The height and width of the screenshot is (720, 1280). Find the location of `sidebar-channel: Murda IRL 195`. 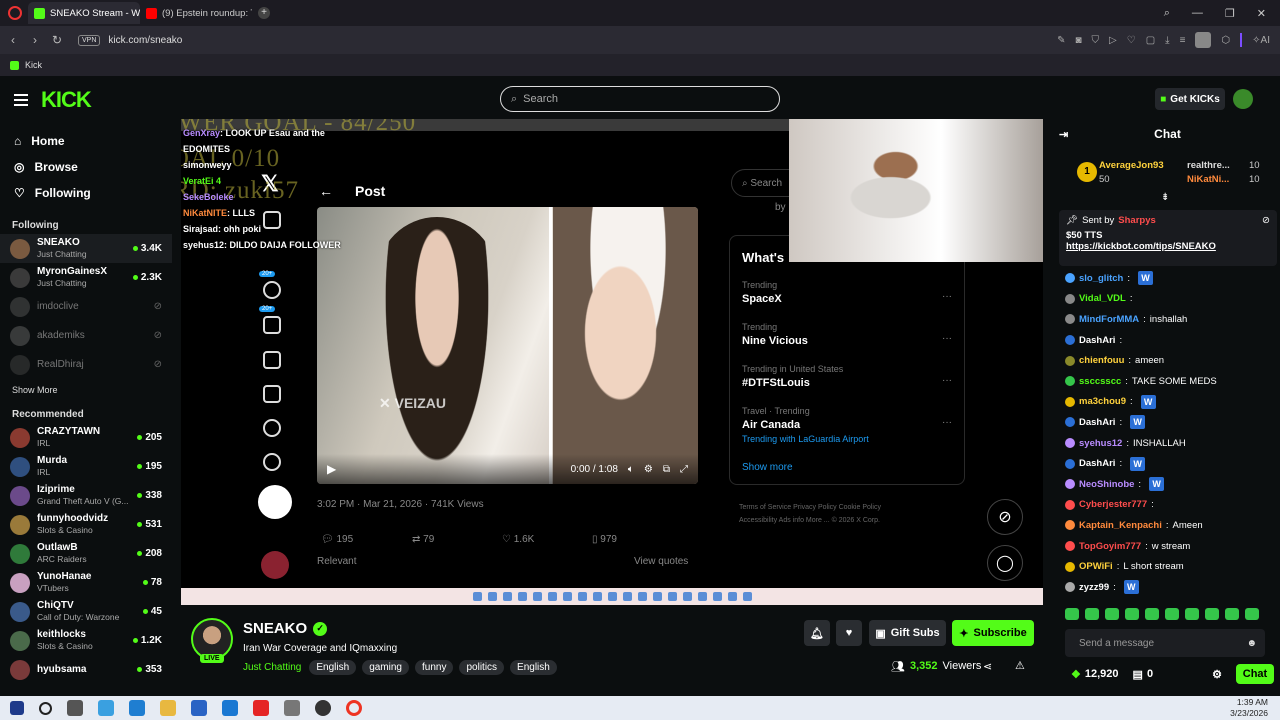

sidebar-channel: Murda IRL 195 is located at coordinates (86, 466).